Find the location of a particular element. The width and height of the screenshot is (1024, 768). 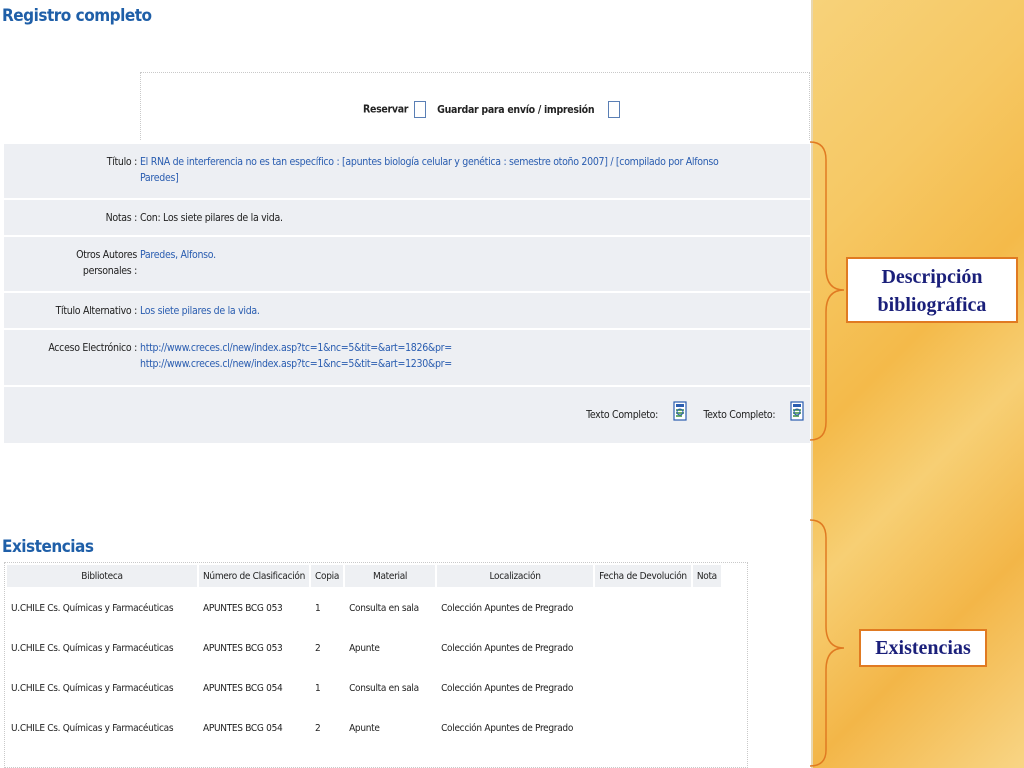

column-header: Material is located at coordinates (390, 576).